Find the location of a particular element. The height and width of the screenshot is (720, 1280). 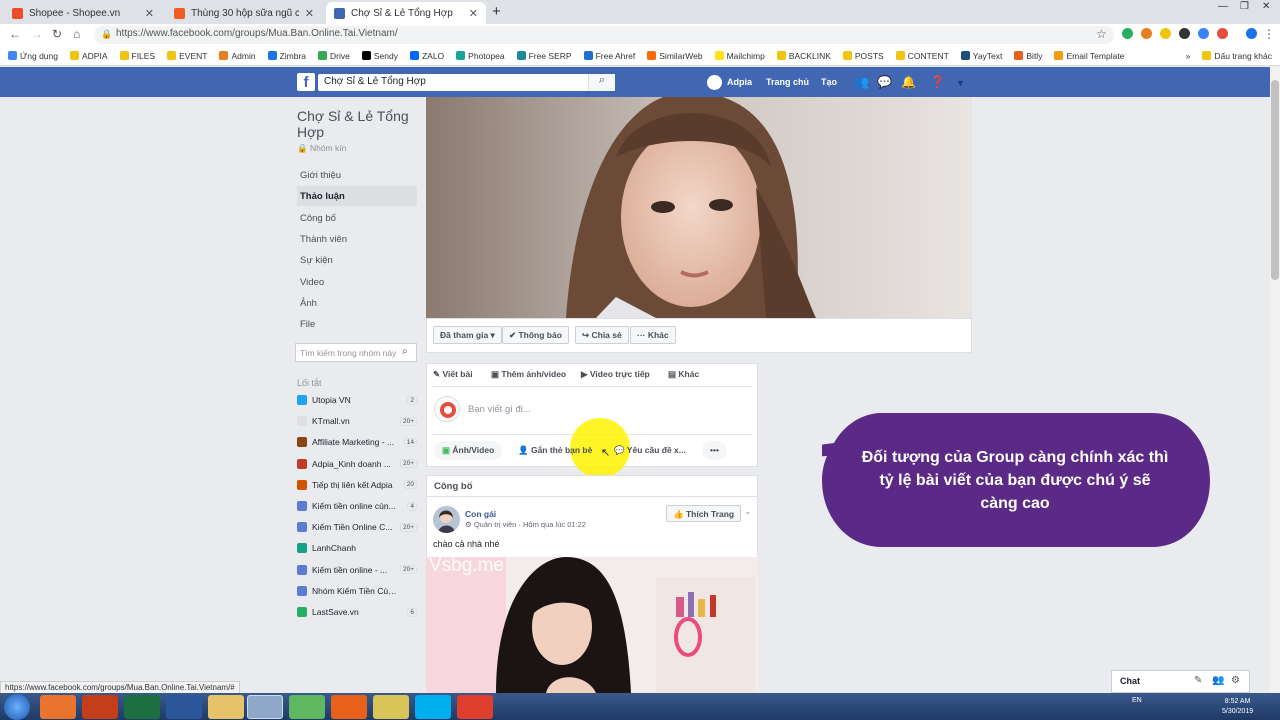

windows-start-icon is located at coordinates (17, 707).